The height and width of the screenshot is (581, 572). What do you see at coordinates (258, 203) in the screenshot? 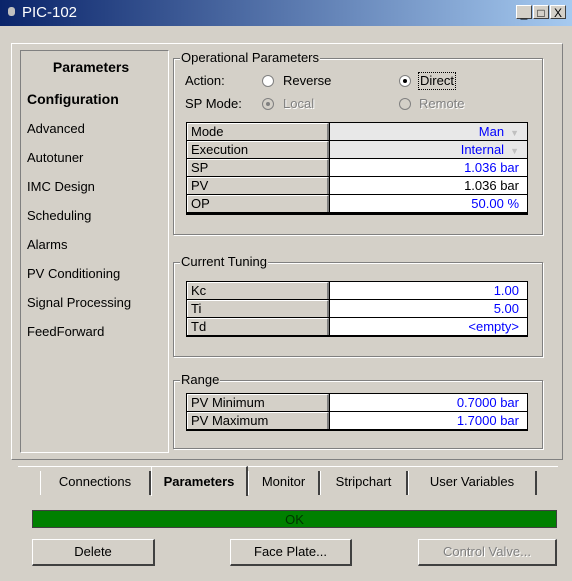
I see `row-name: OP` at bounding box center [258, 203].